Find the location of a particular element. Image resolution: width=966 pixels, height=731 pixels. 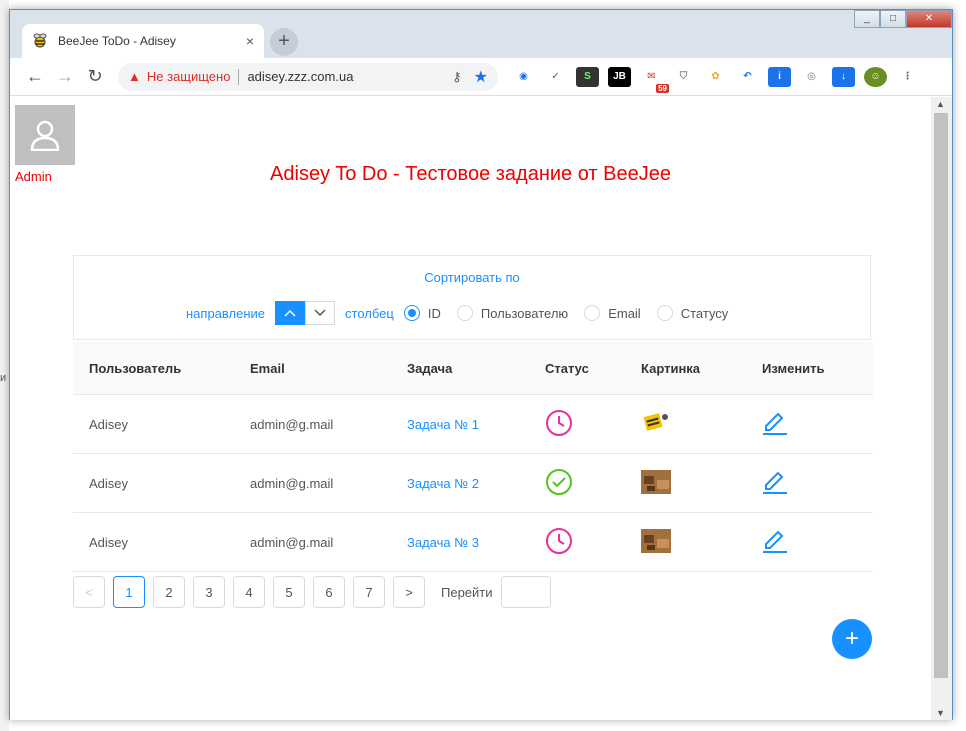

header-user: Пользователь is located at coordinates (135, 368).